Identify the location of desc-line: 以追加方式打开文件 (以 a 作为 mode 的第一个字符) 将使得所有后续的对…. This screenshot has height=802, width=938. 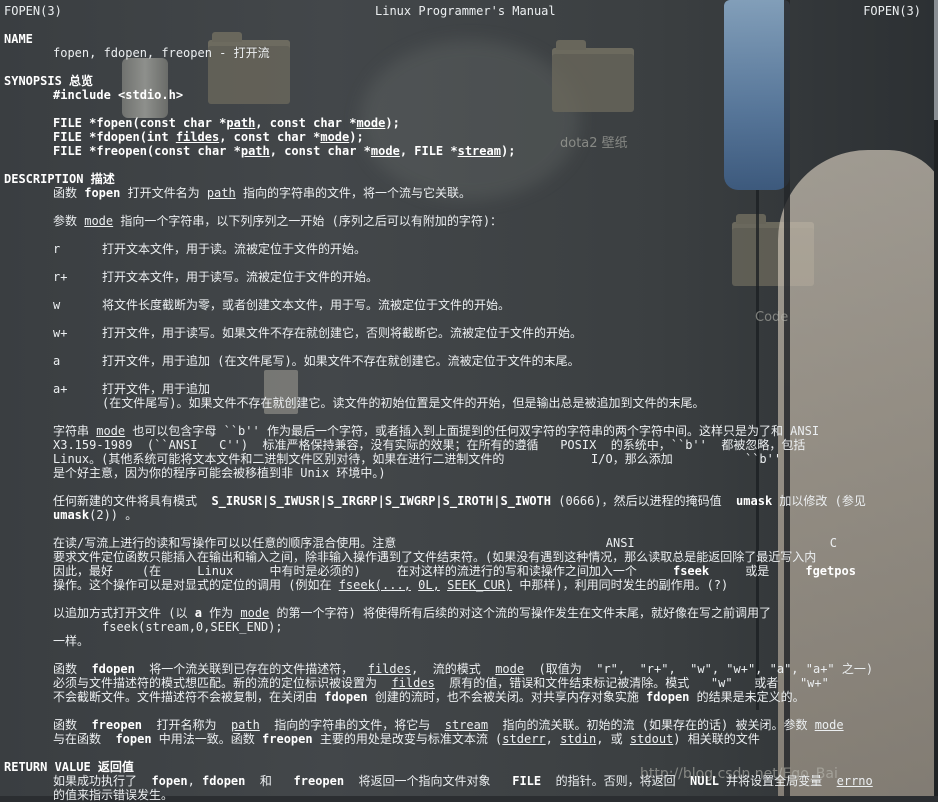
(412, 613).